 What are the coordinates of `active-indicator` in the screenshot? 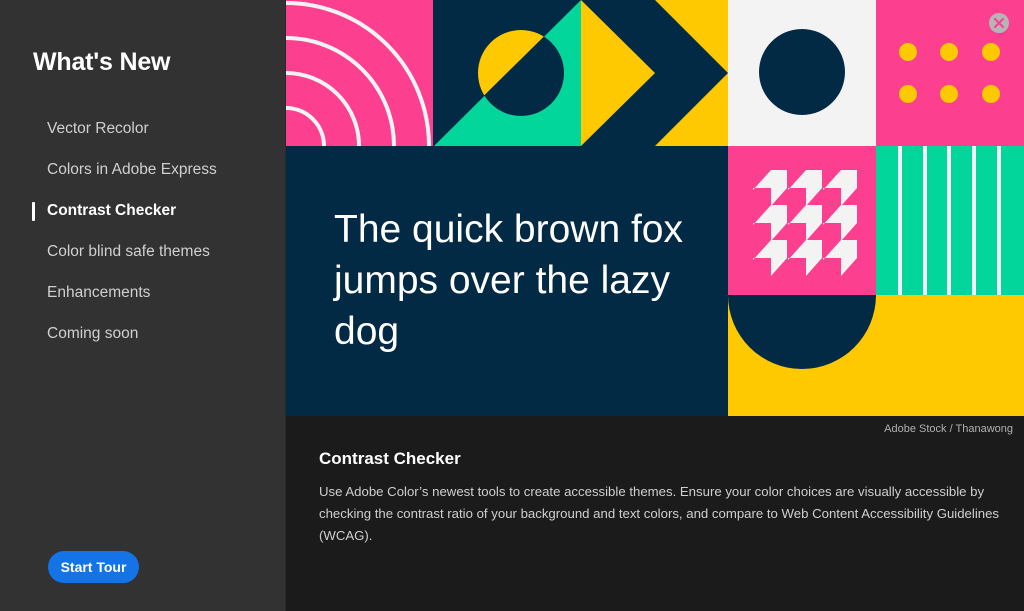 It's located at (33, 211).